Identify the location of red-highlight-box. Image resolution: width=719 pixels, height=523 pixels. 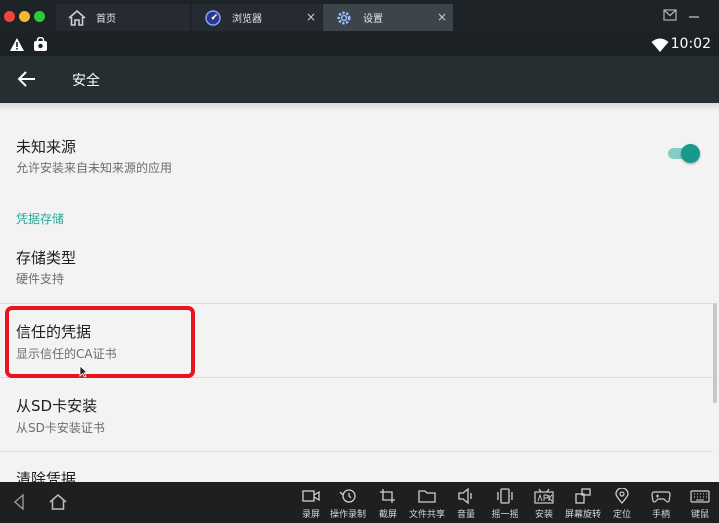
(100, 342).